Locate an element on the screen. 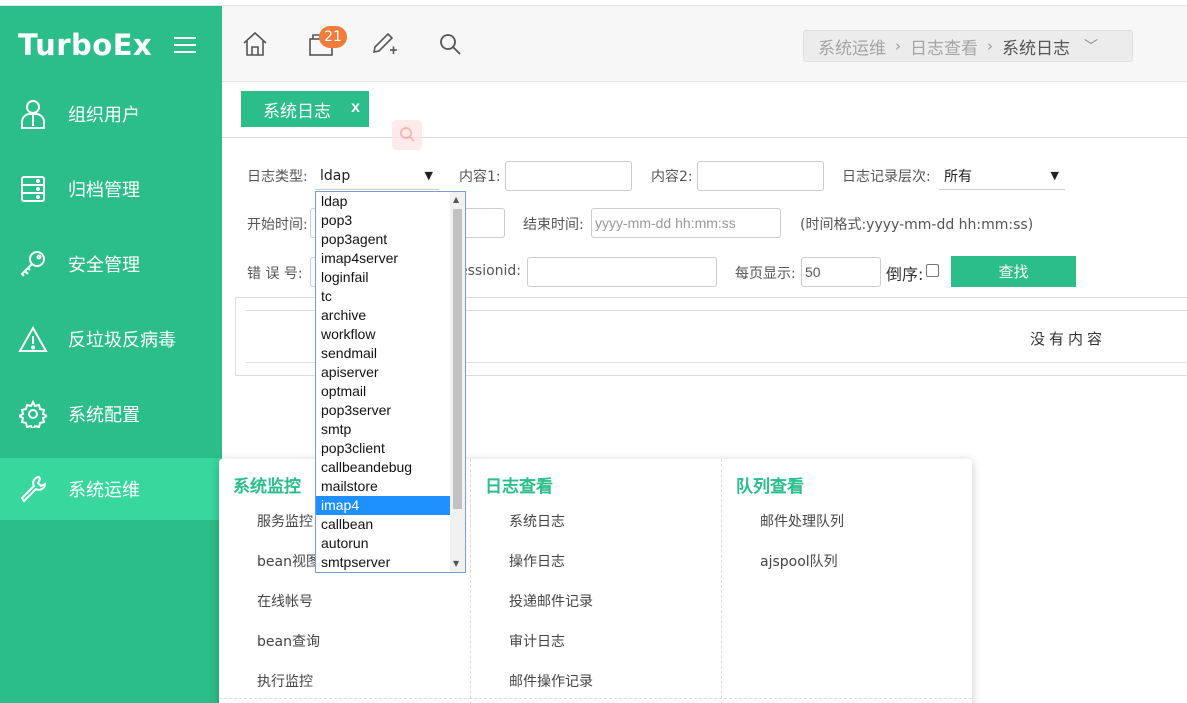 This screenshot has height=703, width=1187. start-time-label: 开始时间: is located at coordinates (277, 225).